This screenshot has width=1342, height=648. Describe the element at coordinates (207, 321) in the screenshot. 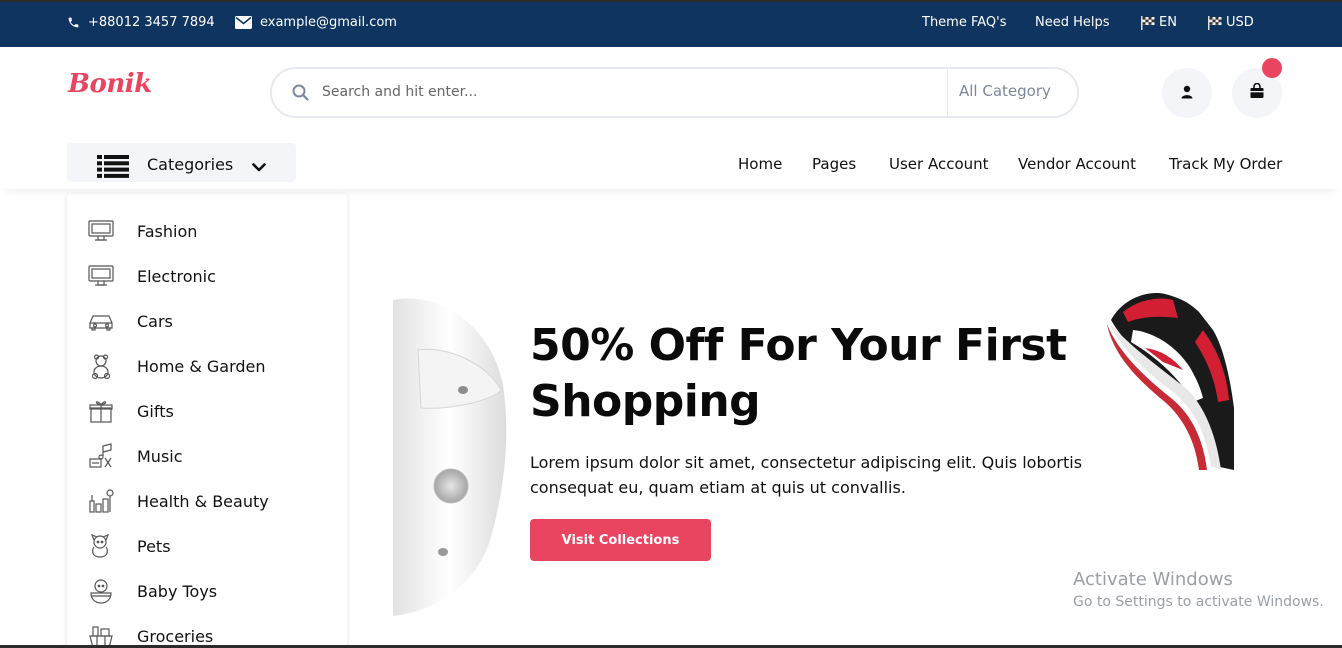

I see `category-item-cars: Cars` at that location.